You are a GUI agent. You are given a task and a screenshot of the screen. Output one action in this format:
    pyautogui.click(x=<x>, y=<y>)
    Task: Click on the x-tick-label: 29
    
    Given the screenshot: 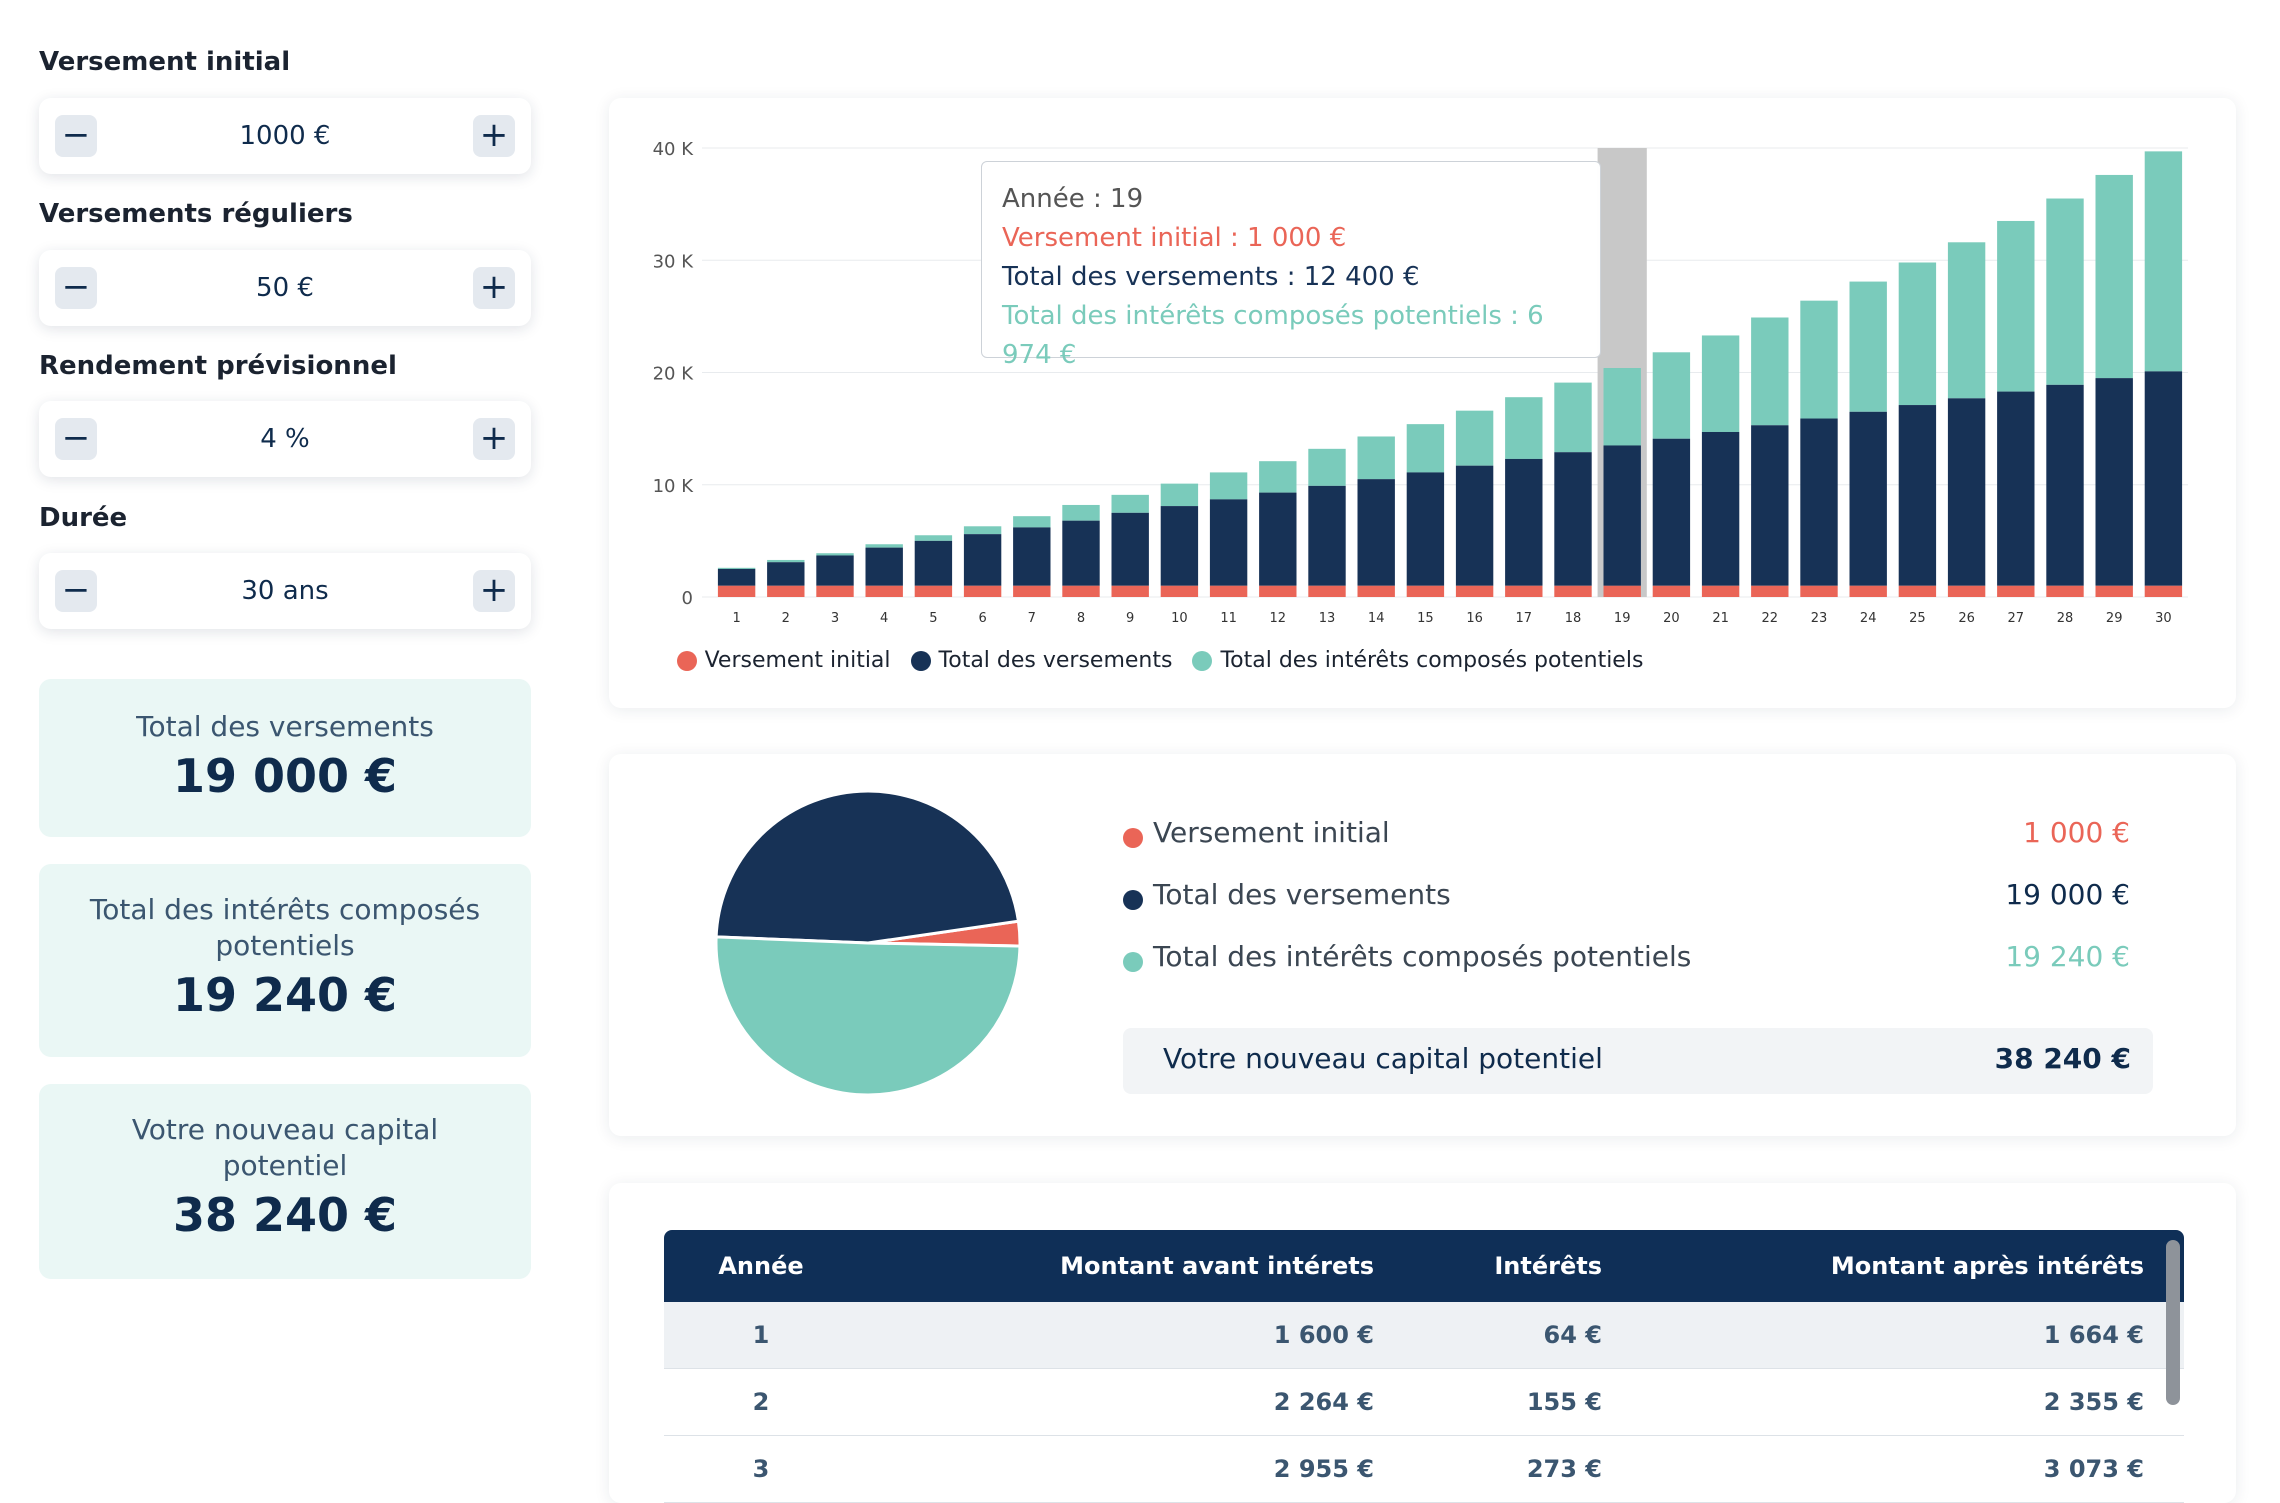 What is the action you would take?
    pyautogui.click(x=2114, y=618)
    